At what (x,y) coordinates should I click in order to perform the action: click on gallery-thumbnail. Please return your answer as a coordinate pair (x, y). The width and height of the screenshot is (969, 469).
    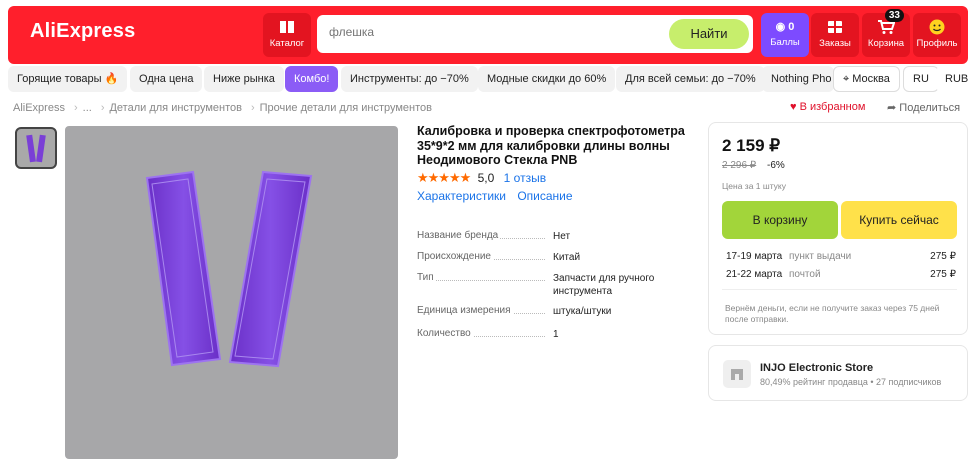
    Looking at the image, I should click on (36, 148).